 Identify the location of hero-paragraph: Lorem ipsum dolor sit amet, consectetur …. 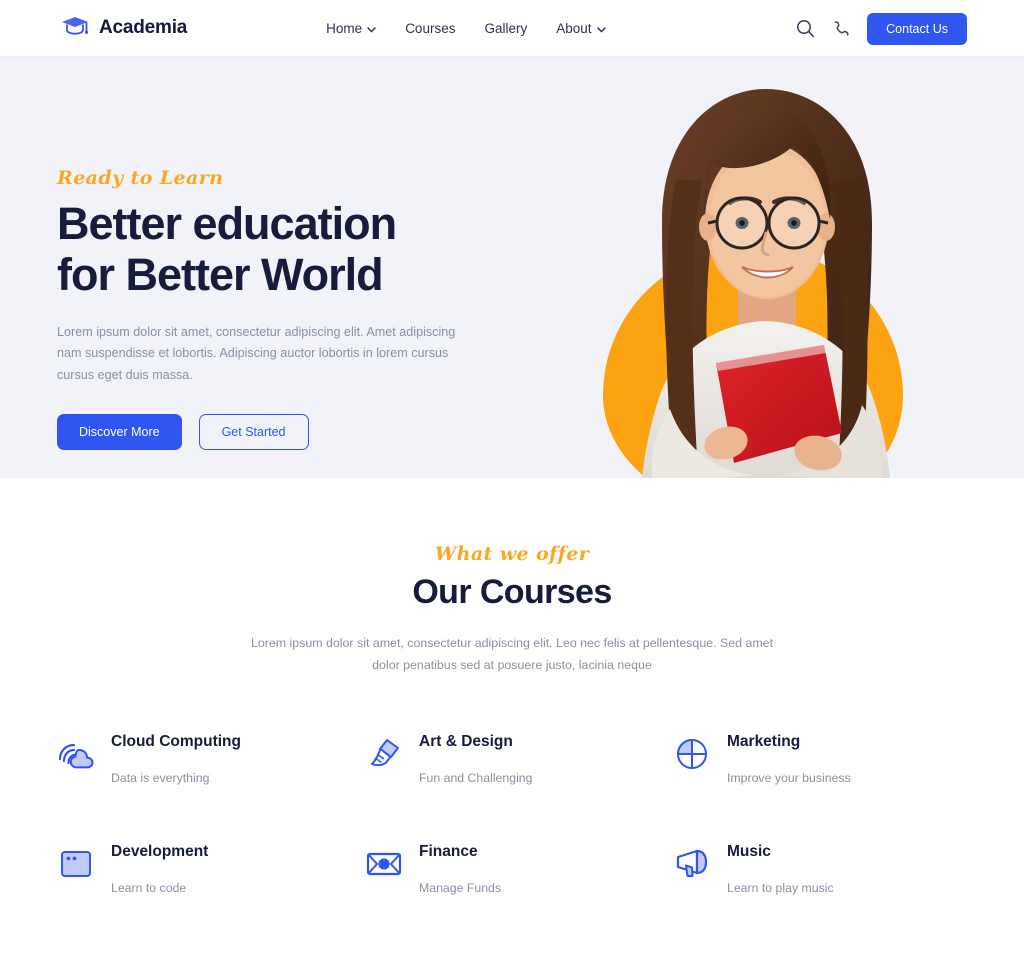
(256, 353).